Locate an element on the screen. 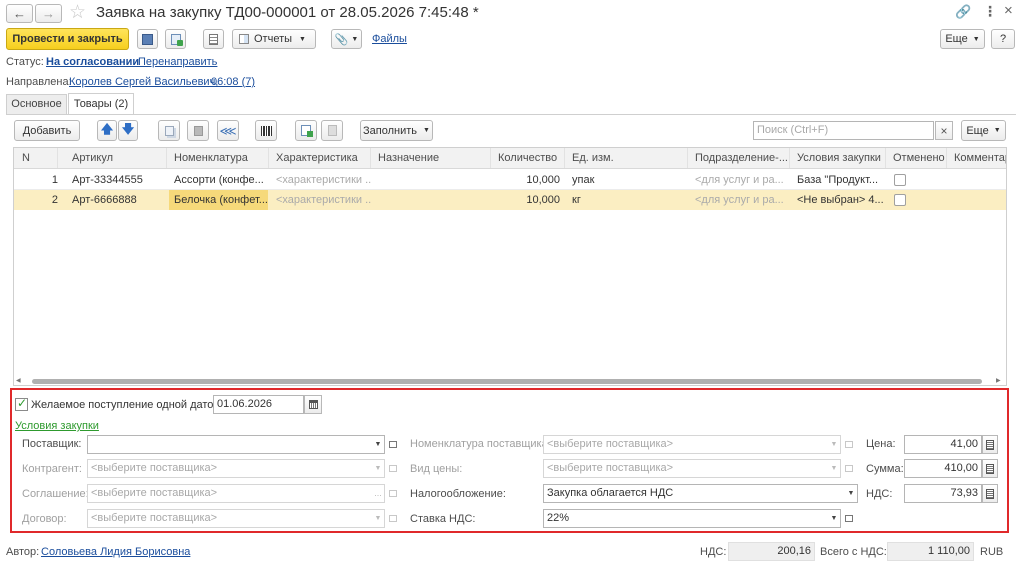  fill-dropdown: Заполнить ▼ is located at coordinates (396, 130).